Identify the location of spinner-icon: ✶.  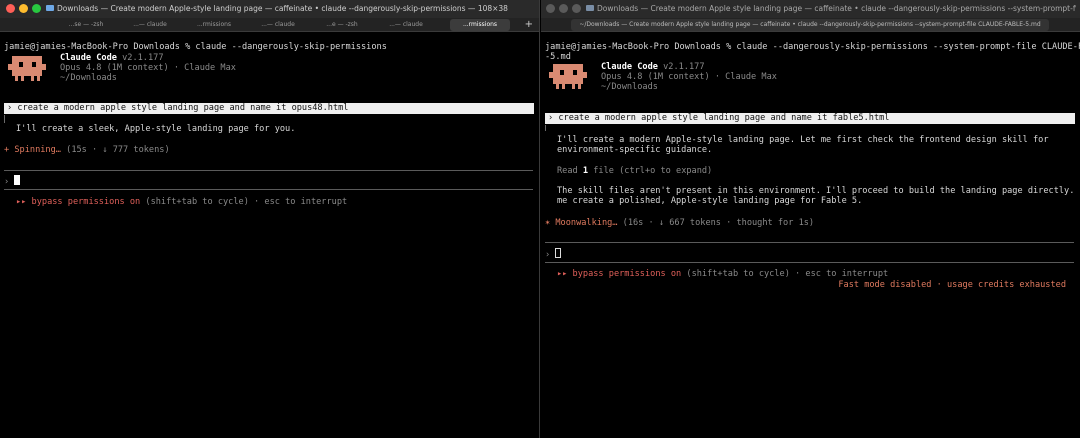
(548, 223).